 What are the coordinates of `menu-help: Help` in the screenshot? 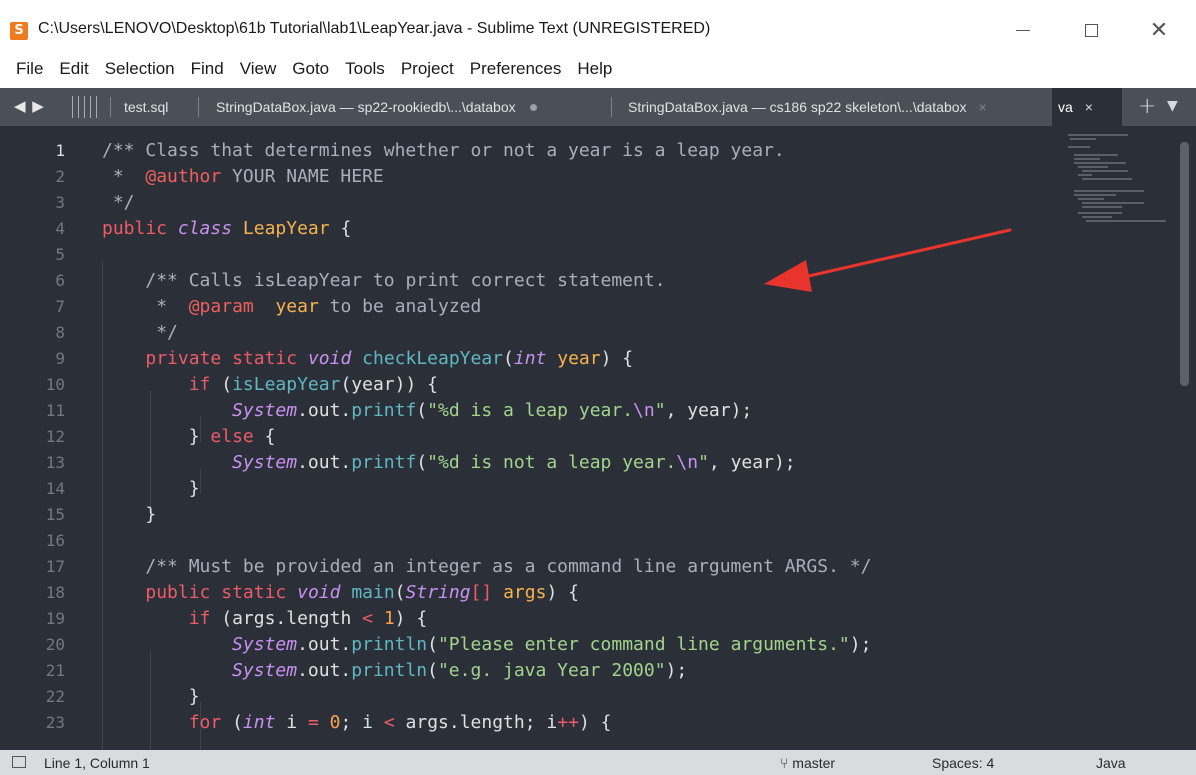 It's located at (594, 69).